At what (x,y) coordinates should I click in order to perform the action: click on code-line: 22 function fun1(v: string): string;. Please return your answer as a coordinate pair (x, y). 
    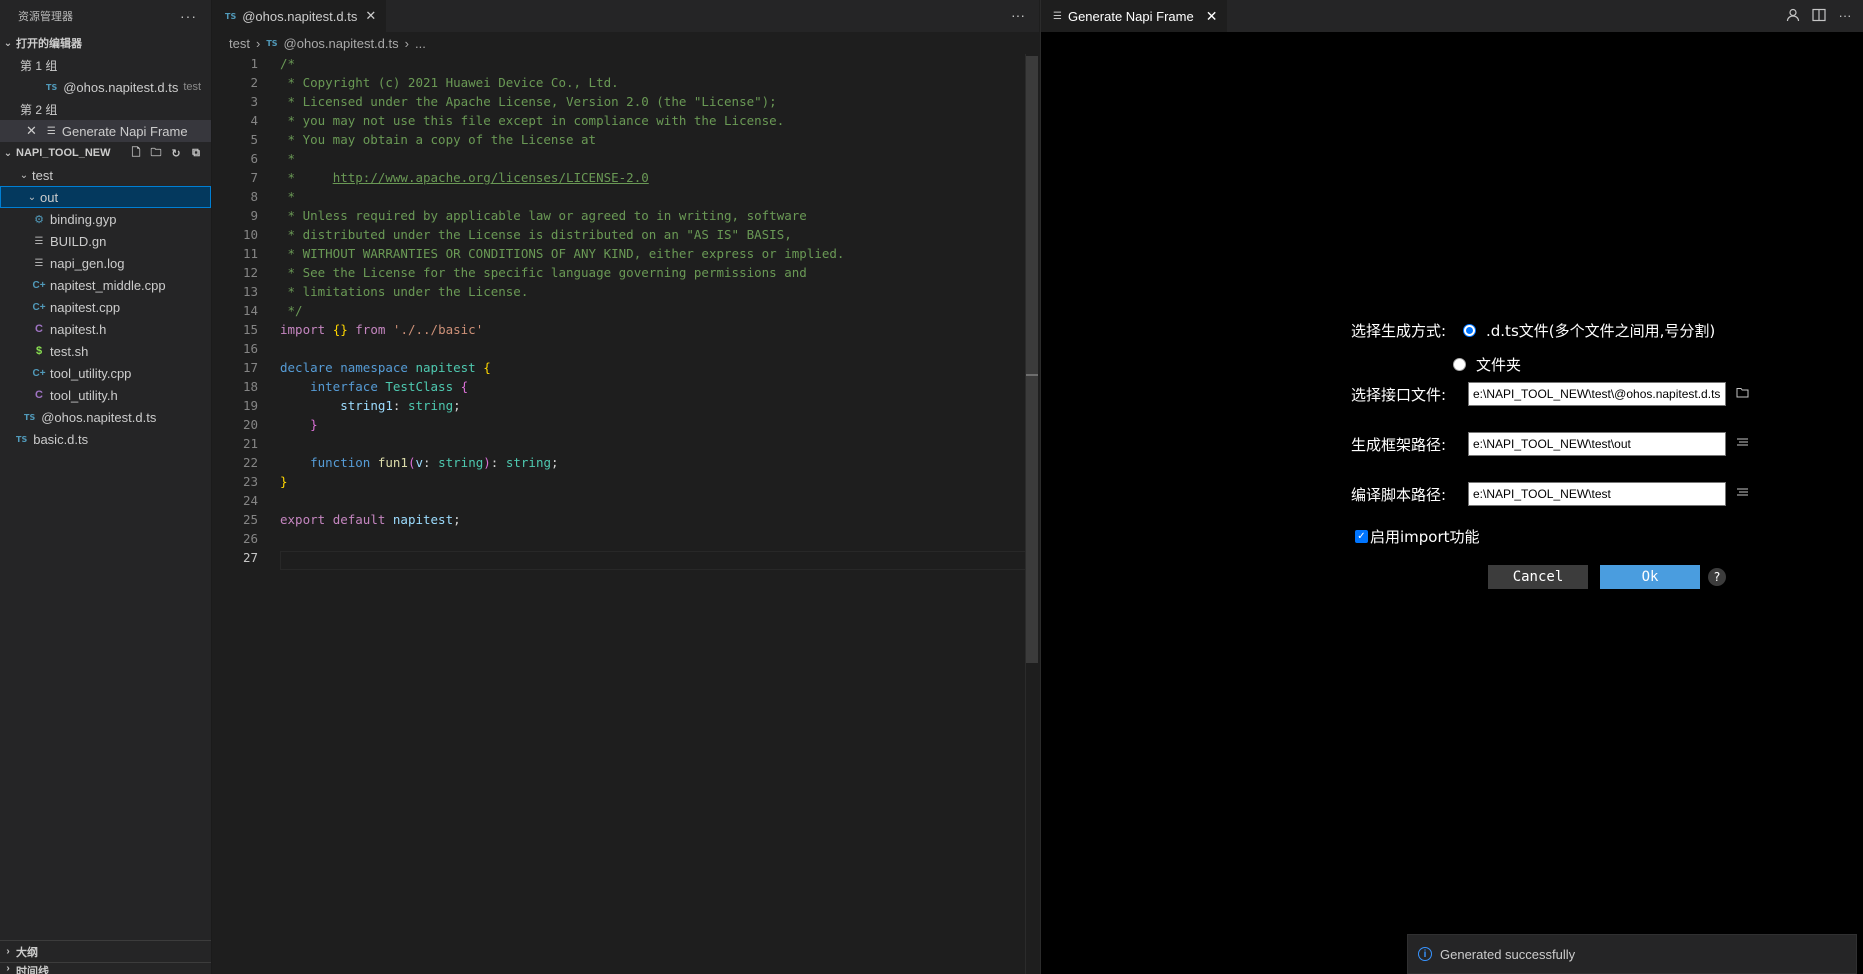
    Looking at the image, I should click on (400, 462).